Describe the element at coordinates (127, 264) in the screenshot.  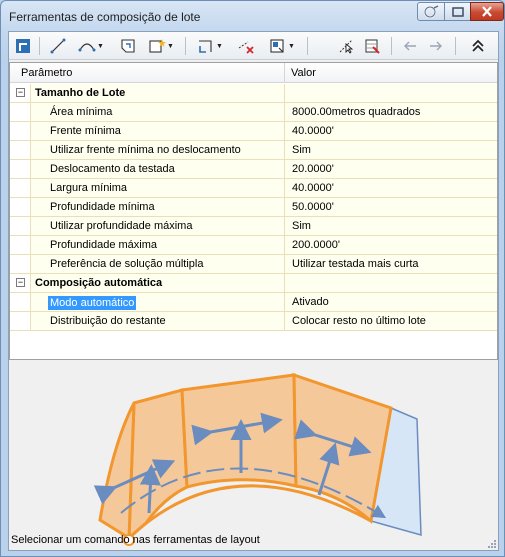
I see `property-label: Preferência de solução múltipla` at that location.